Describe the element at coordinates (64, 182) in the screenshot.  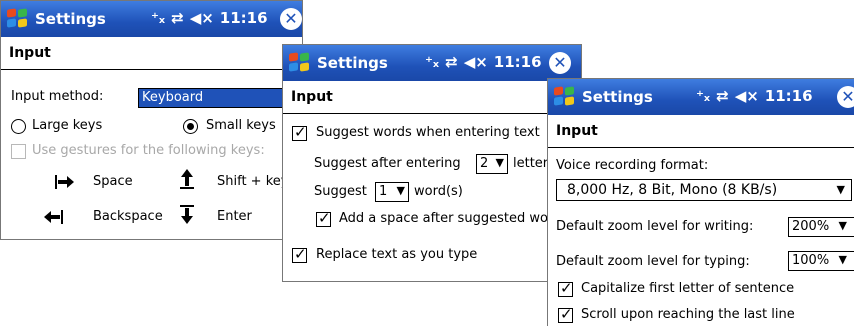
I see `arrow-right-icon` at that location.